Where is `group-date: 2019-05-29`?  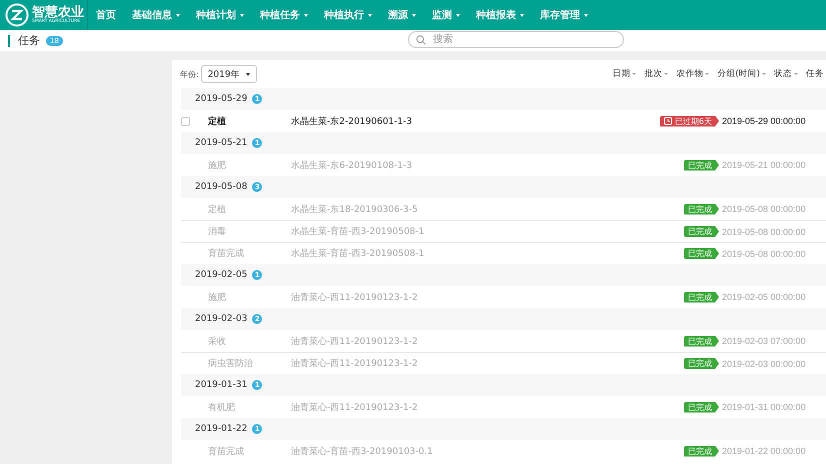
group-date: 2019-05-29 is located at coordinates (221, 99).